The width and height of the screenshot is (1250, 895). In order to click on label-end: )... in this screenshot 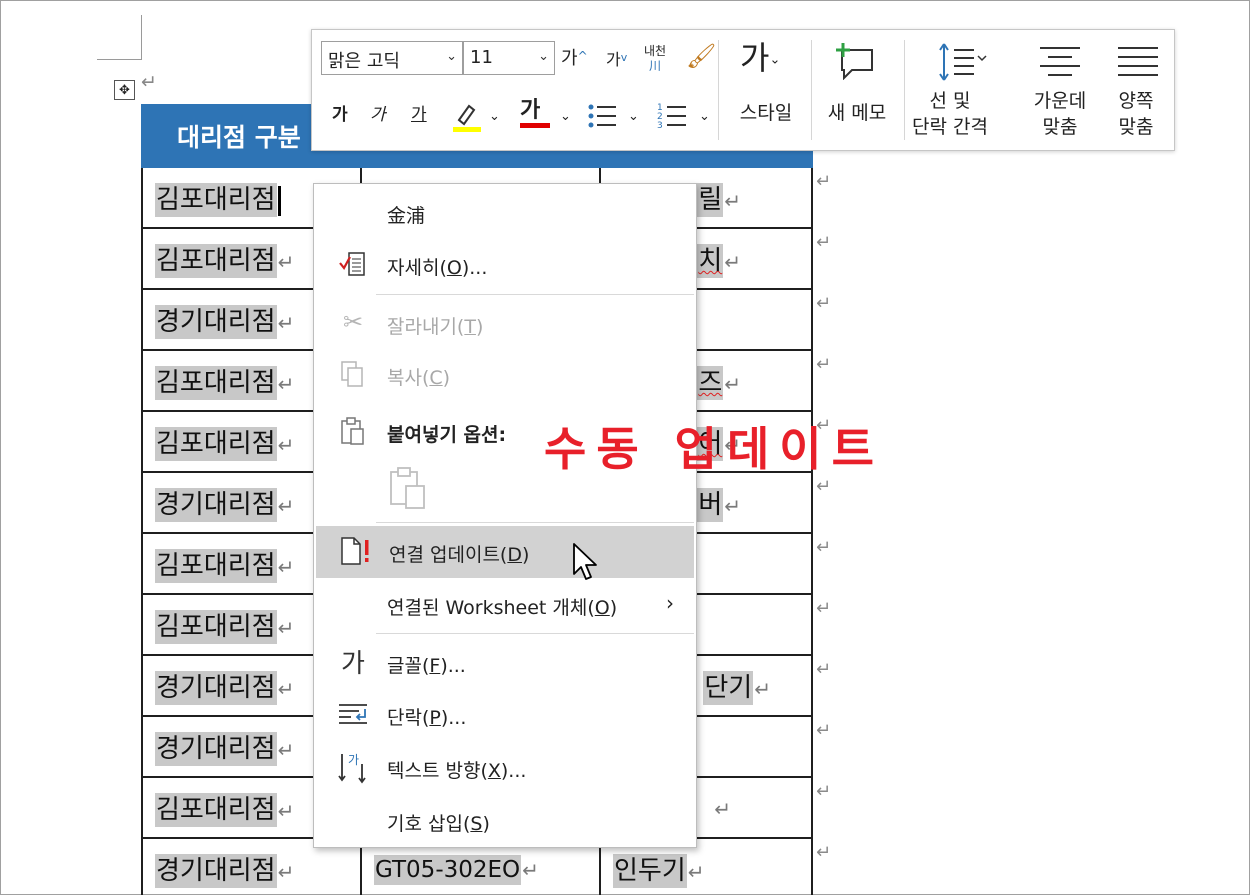, I will do `click(474, 268)`.